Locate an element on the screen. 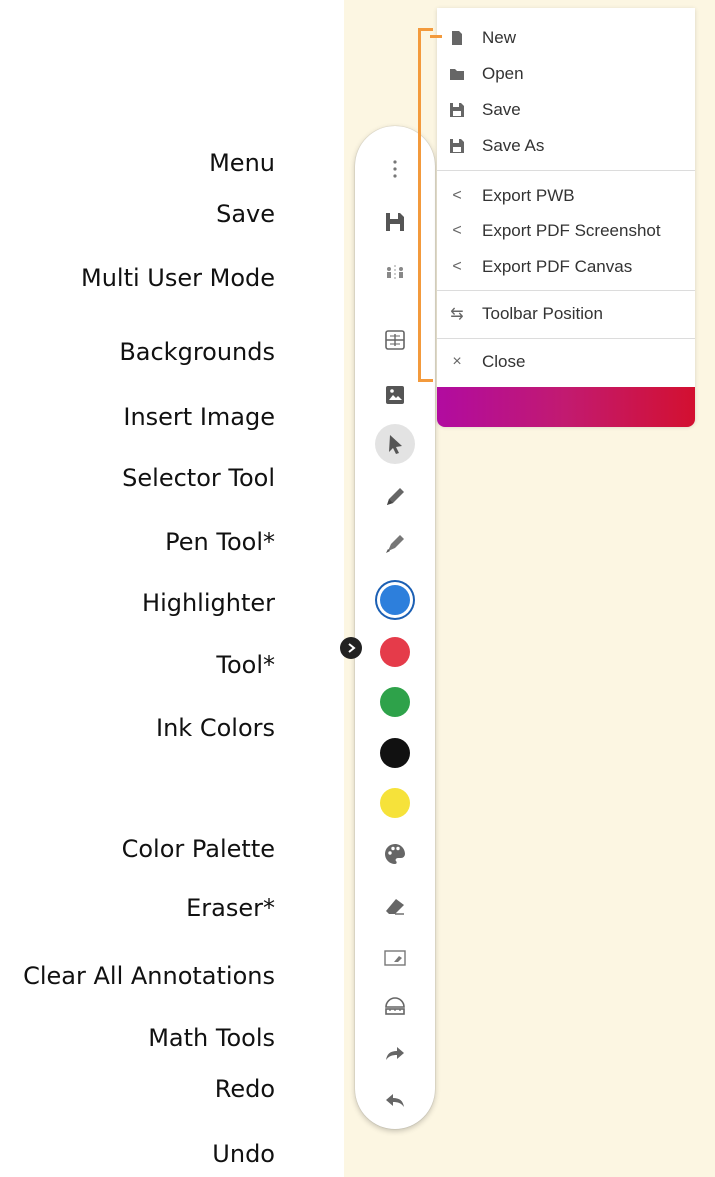  color-palette-button is located at coordinates (395, 854).